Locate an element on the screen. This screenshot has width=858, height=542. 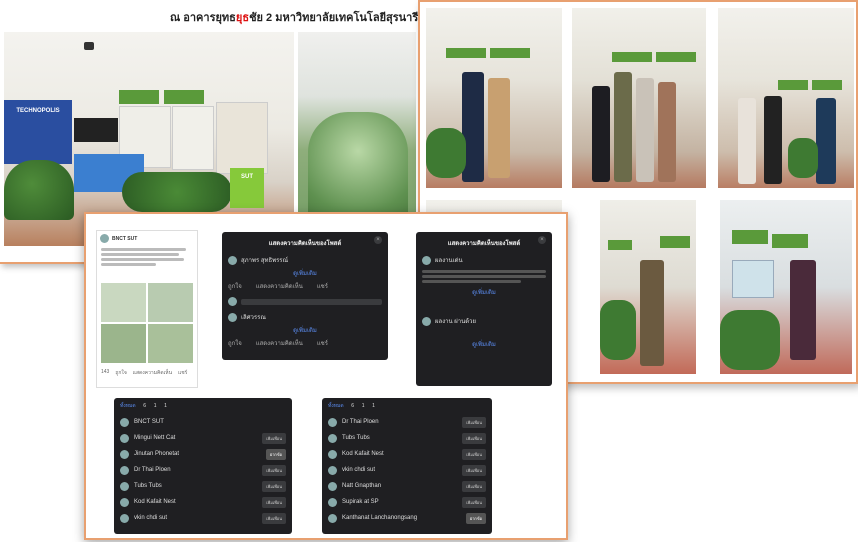
facebook-post: BNCT SUT 143 ถูกใจ แสดงความคิดเห็น แชร์ is located at coordinates (147, 309).